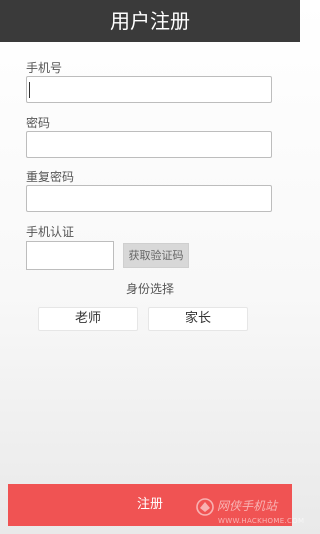 The width and height of the screenshot is (320, 534). Describe the element at coordinates (149, 289) in the screenshot. I see `role-heading: 身份选择` at that location.